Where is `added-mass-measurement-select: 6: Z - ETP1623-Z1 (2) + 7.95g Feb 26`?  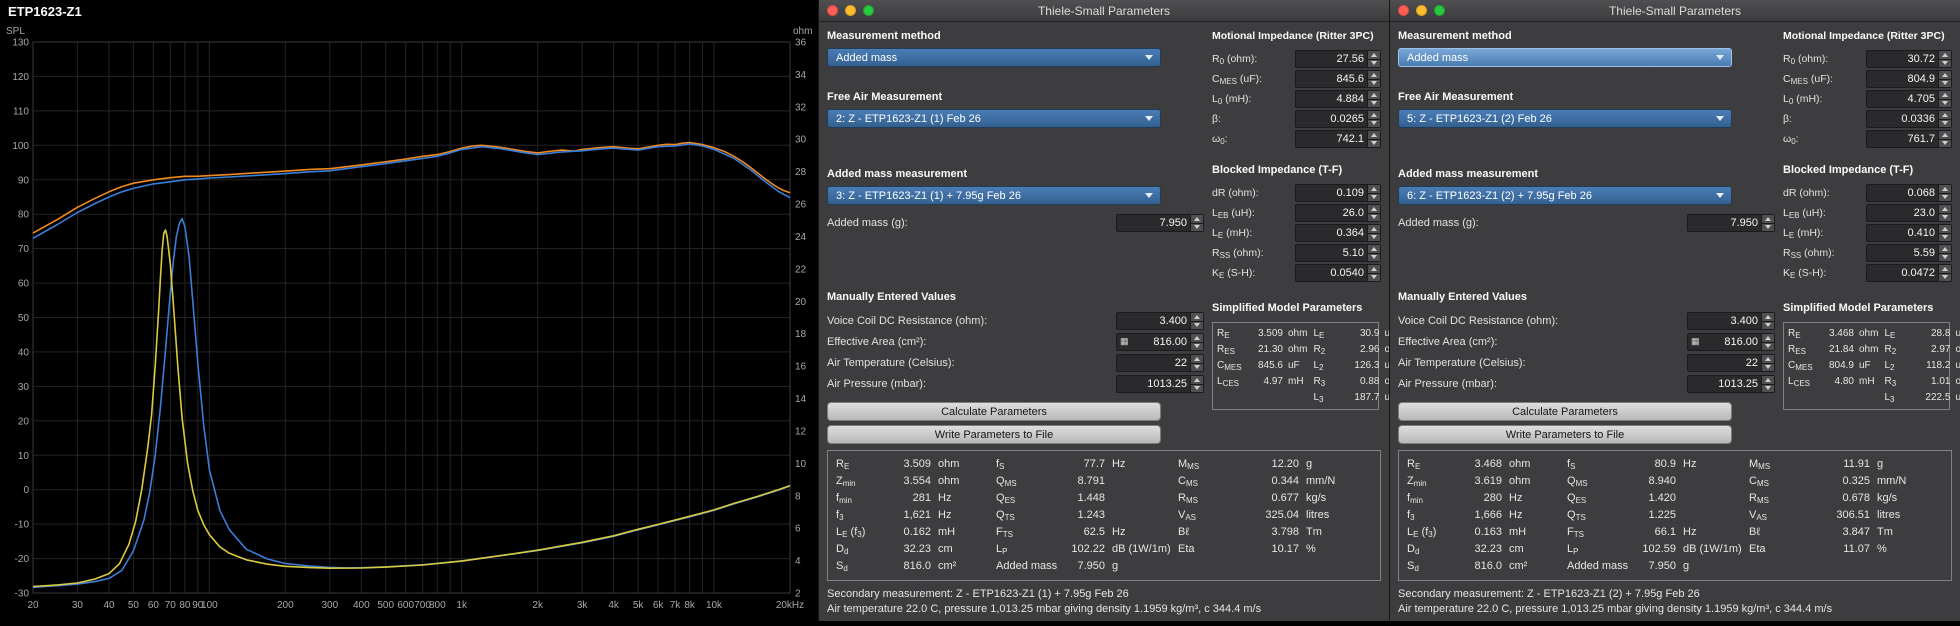 added-mass-measurement-select: 6: Z - ETP1623-Z1 (2) + 7.95g Feb 26 is located at coordinates (1565, 195).